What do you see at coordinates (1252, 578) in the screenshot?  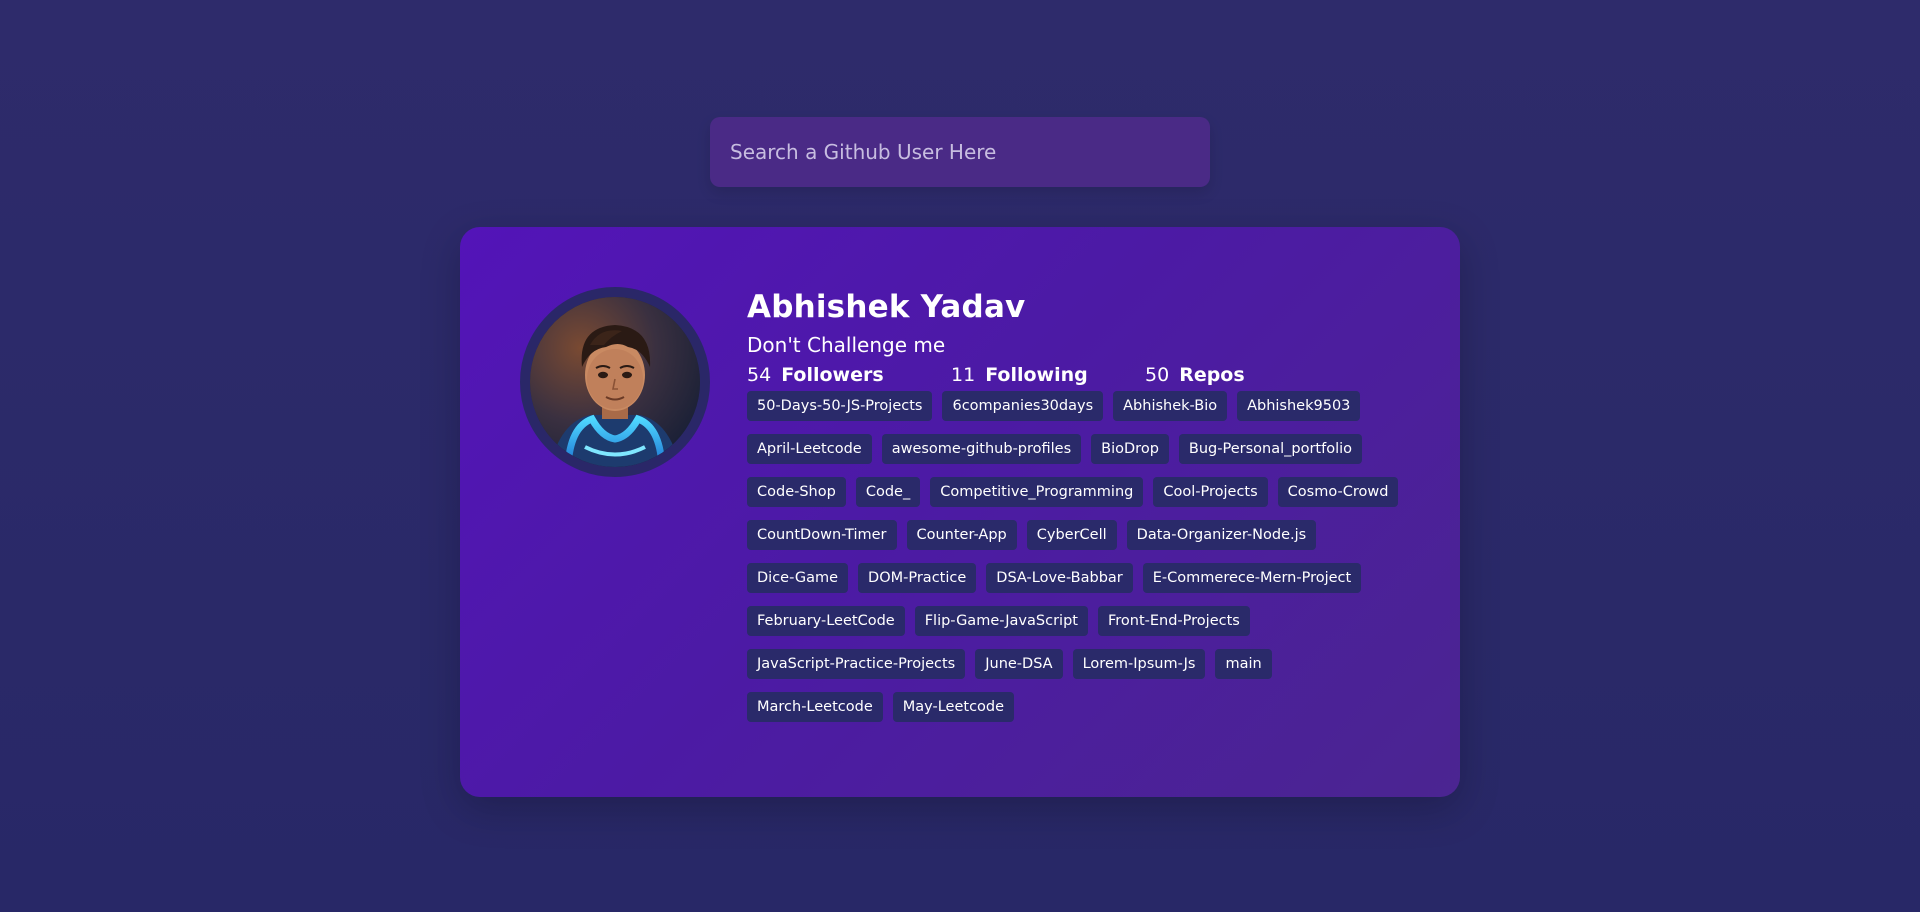 I see `repo-link: E-Commerece-Mern-Project` at bounding box center [1252, 578].